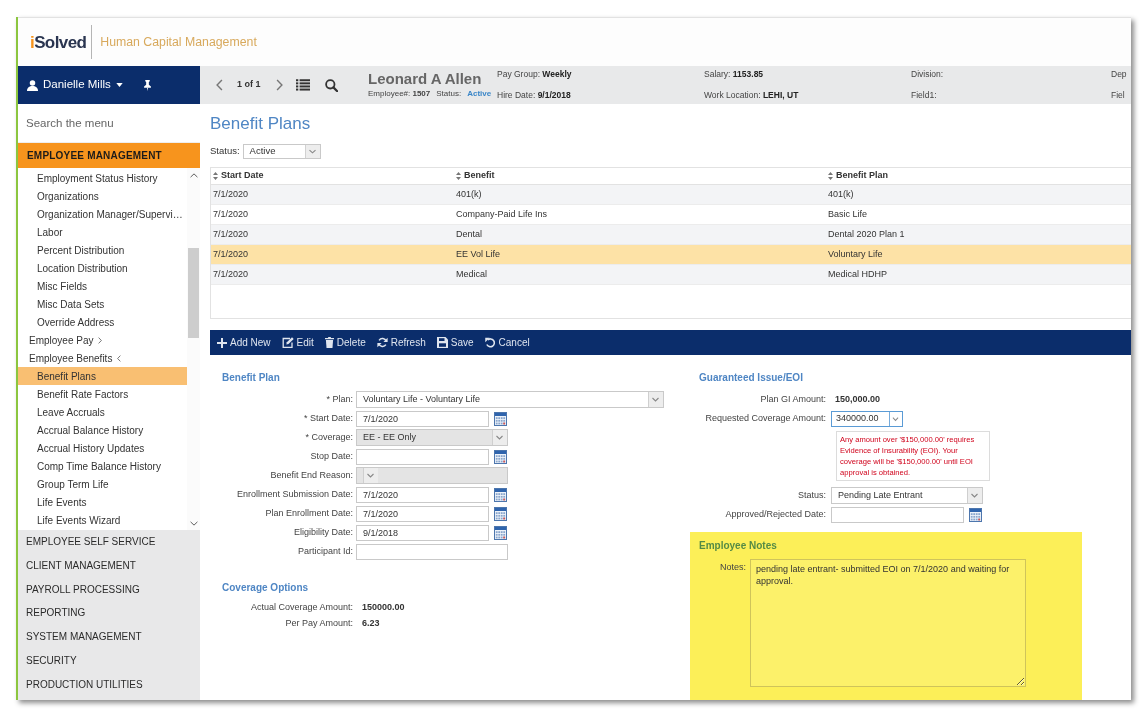  What do you see at coordinates (671, 195) in the screenshot?
I see `table-row: 7/1/2020 401(k) 401(k)` at bounding box center [671, 195].